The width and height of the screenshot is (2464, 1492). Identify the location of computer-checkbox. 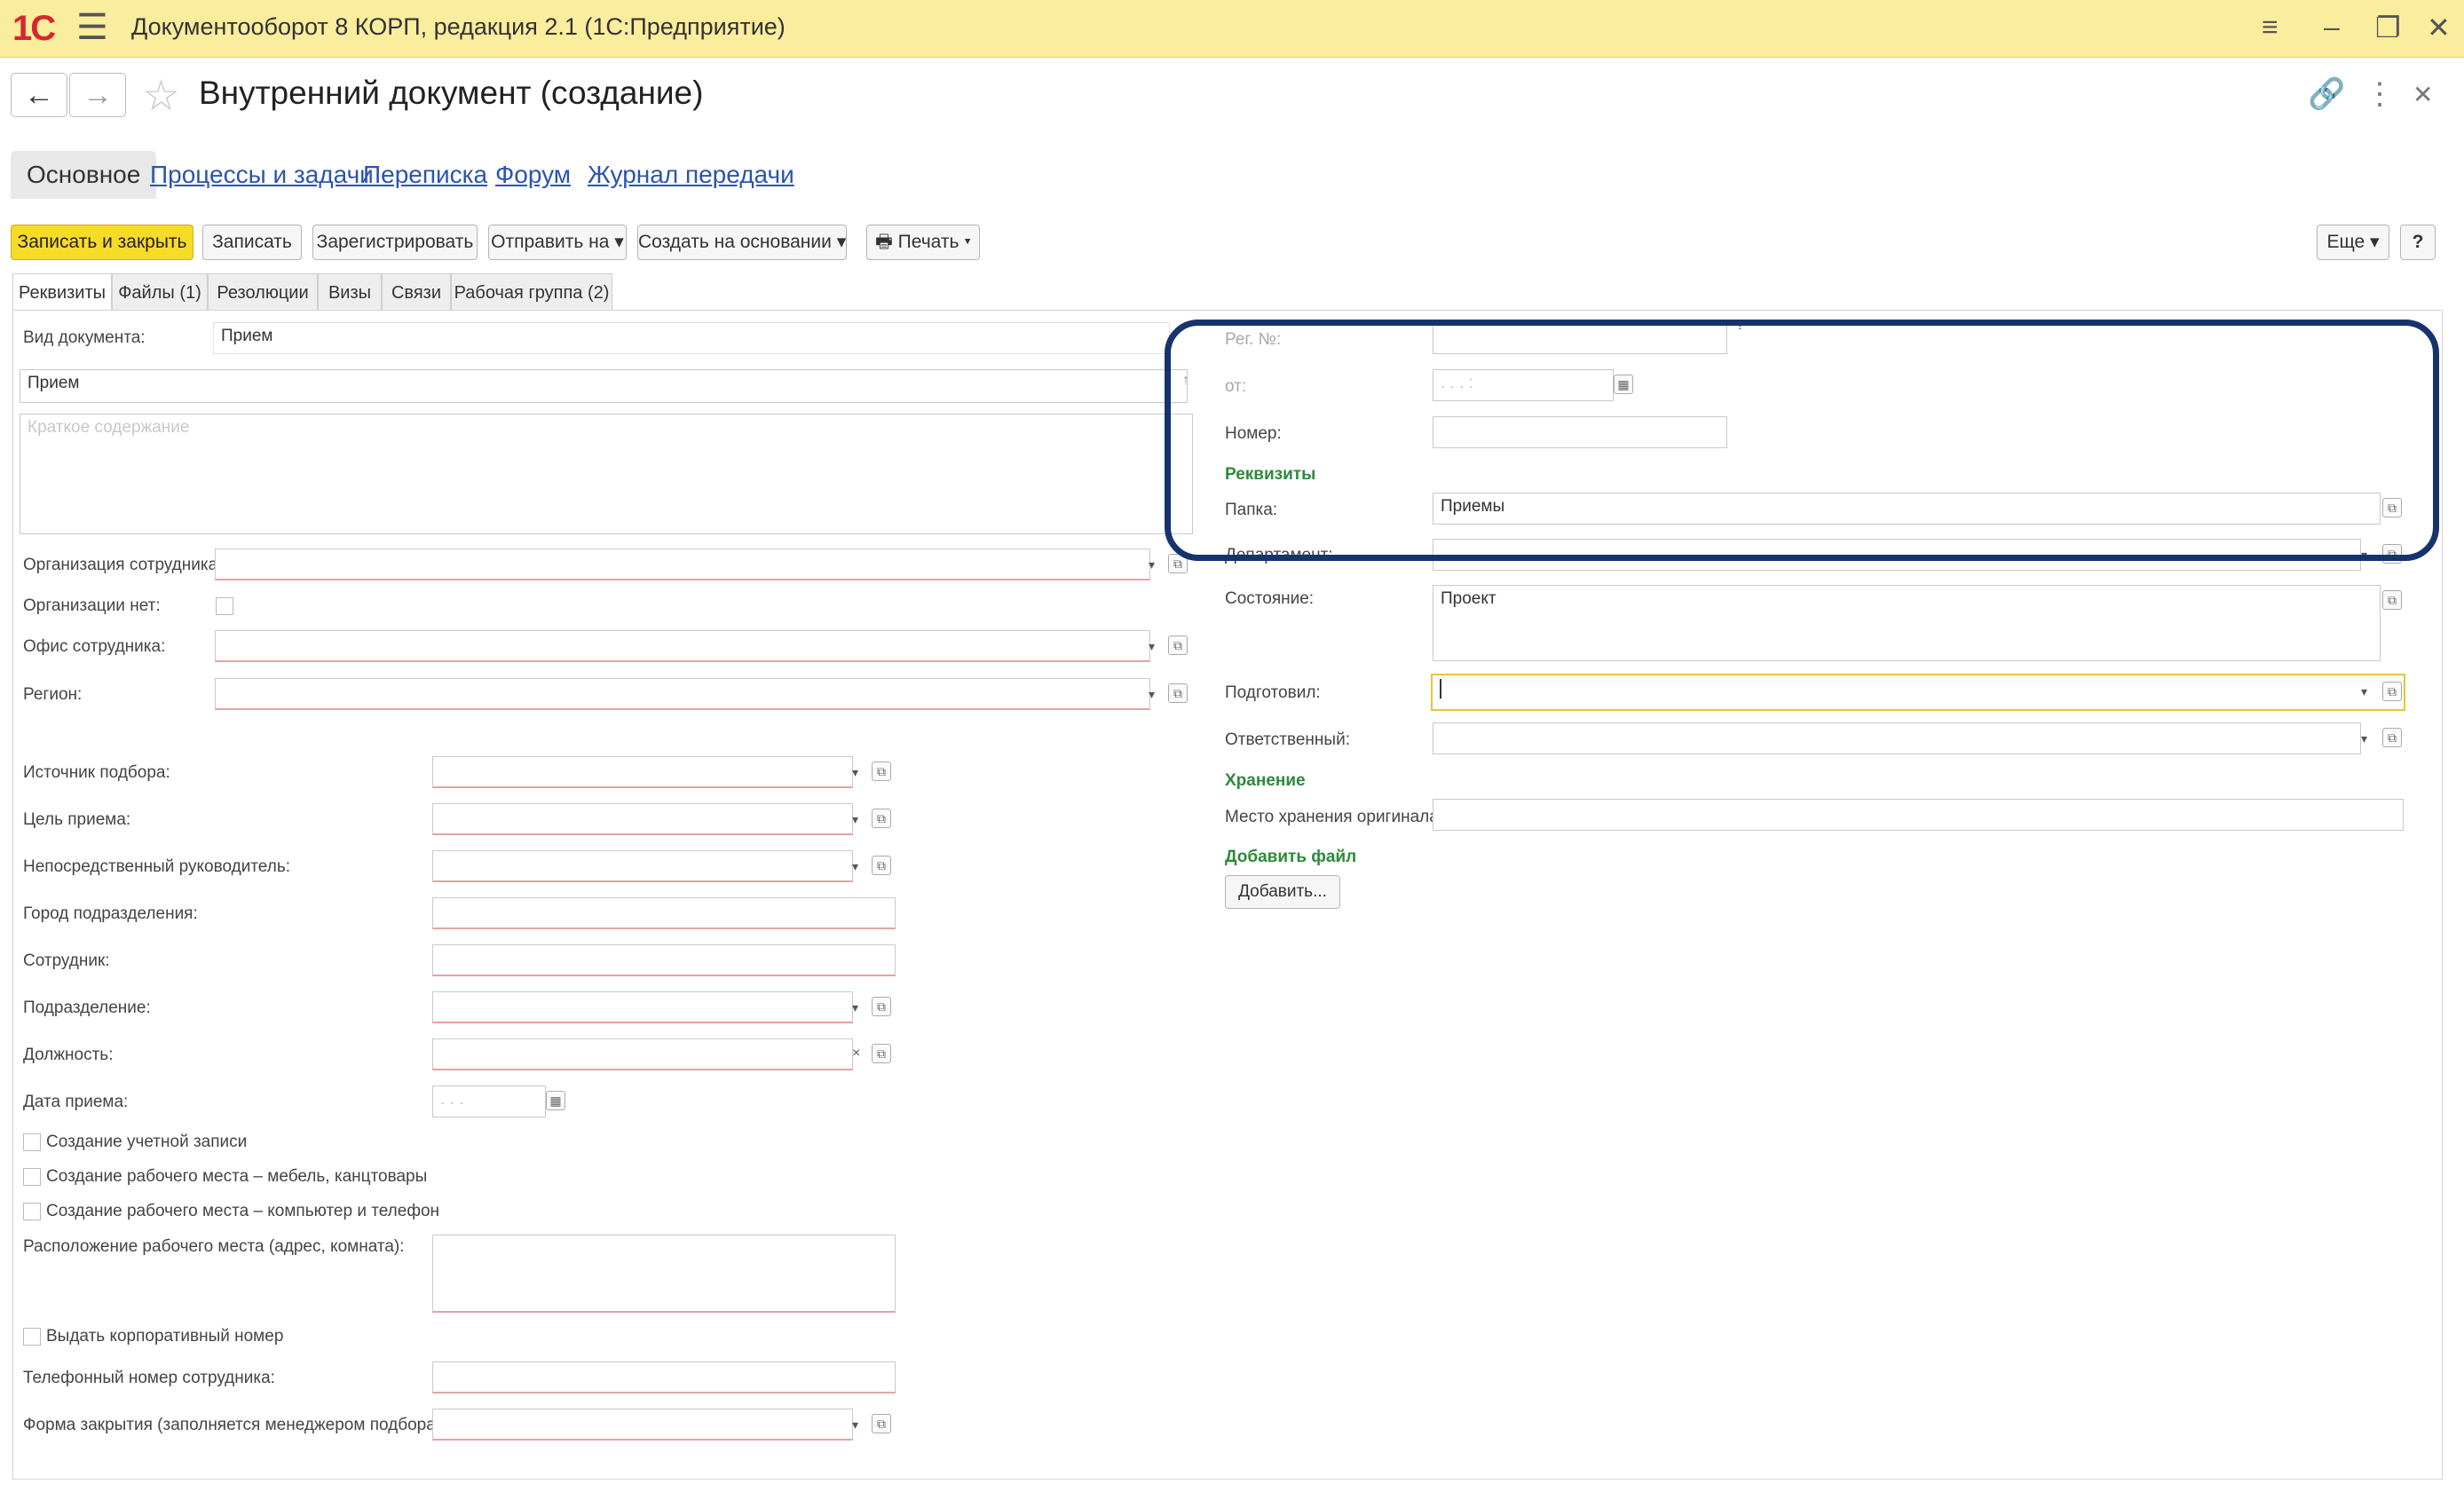
(32, 1211).